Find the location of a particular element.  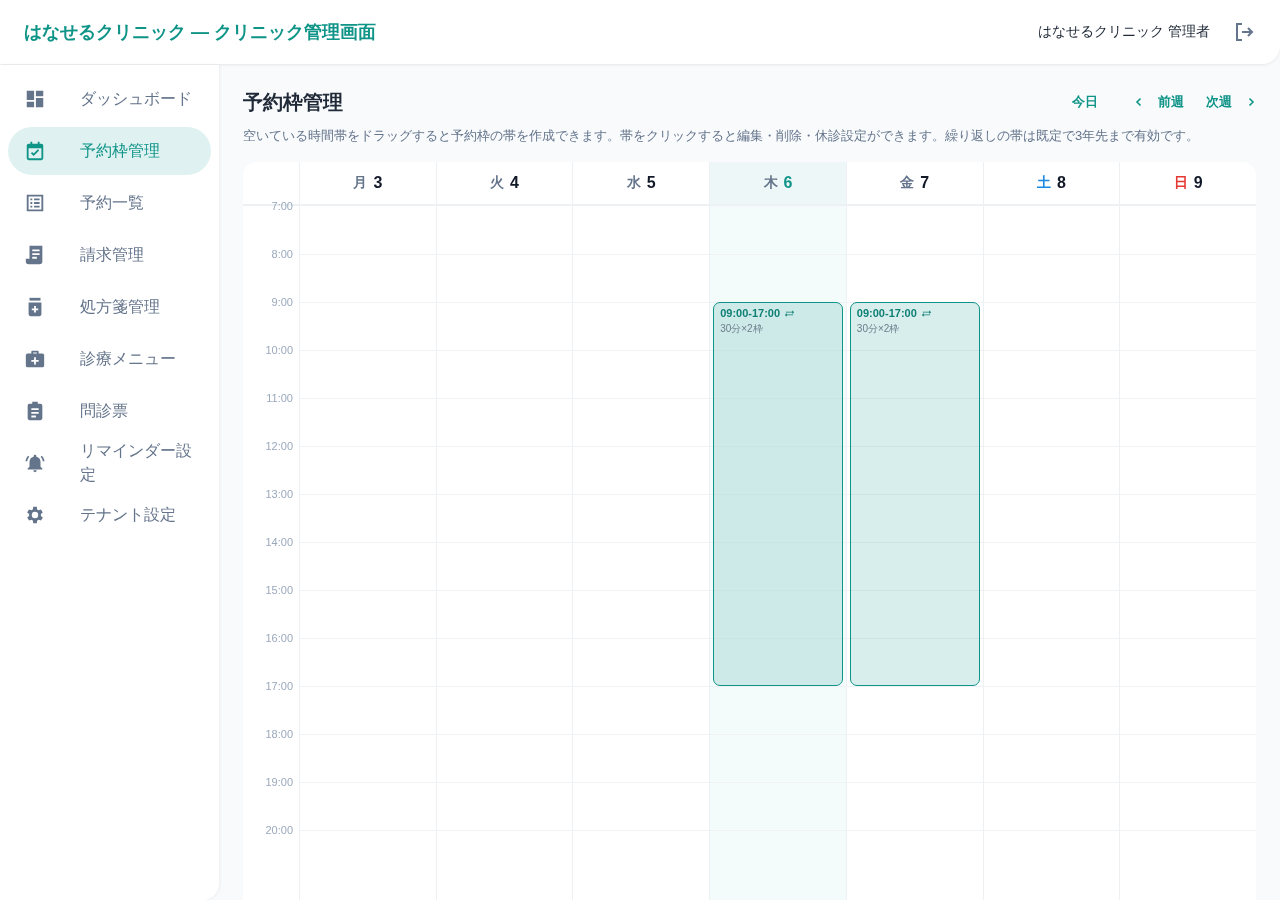

time-label: 17:00 is located at coordinates (278, 686).